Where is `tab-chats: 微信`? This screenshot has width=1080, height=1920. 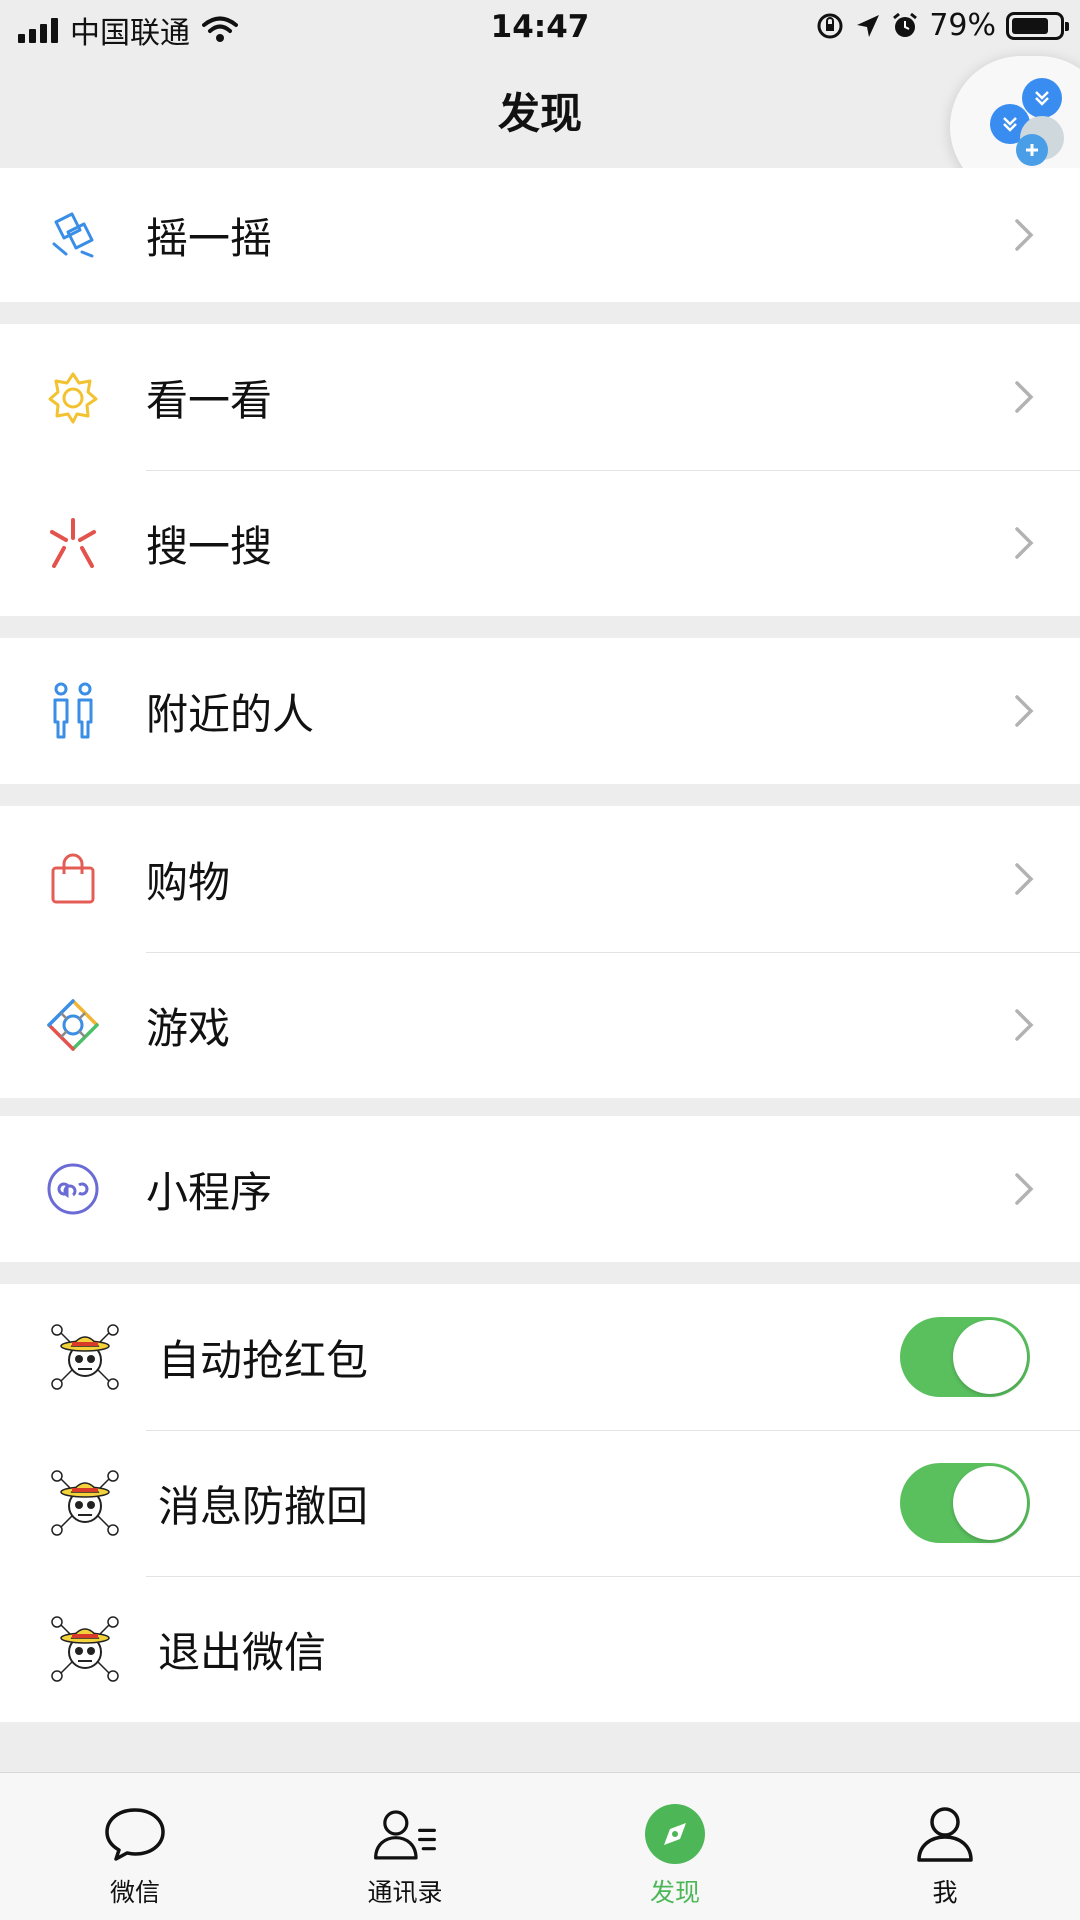
tab-chats: 微信 is located at coordinates (135, 1846).